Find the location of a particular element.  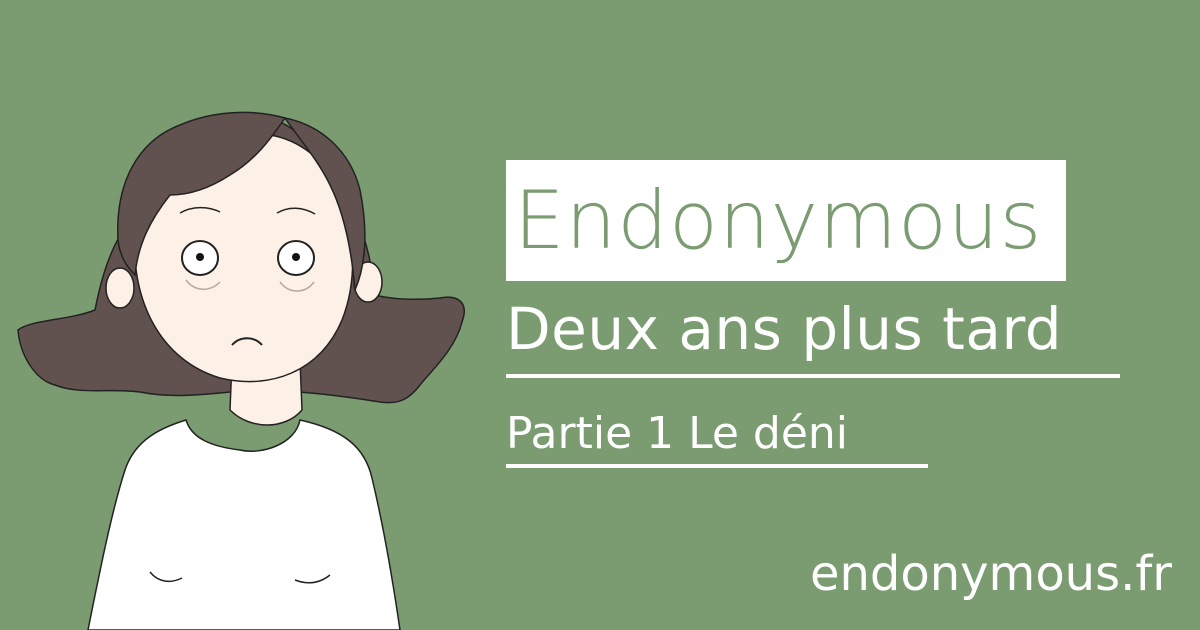

right-pupil is located at coordinates (296, 257).